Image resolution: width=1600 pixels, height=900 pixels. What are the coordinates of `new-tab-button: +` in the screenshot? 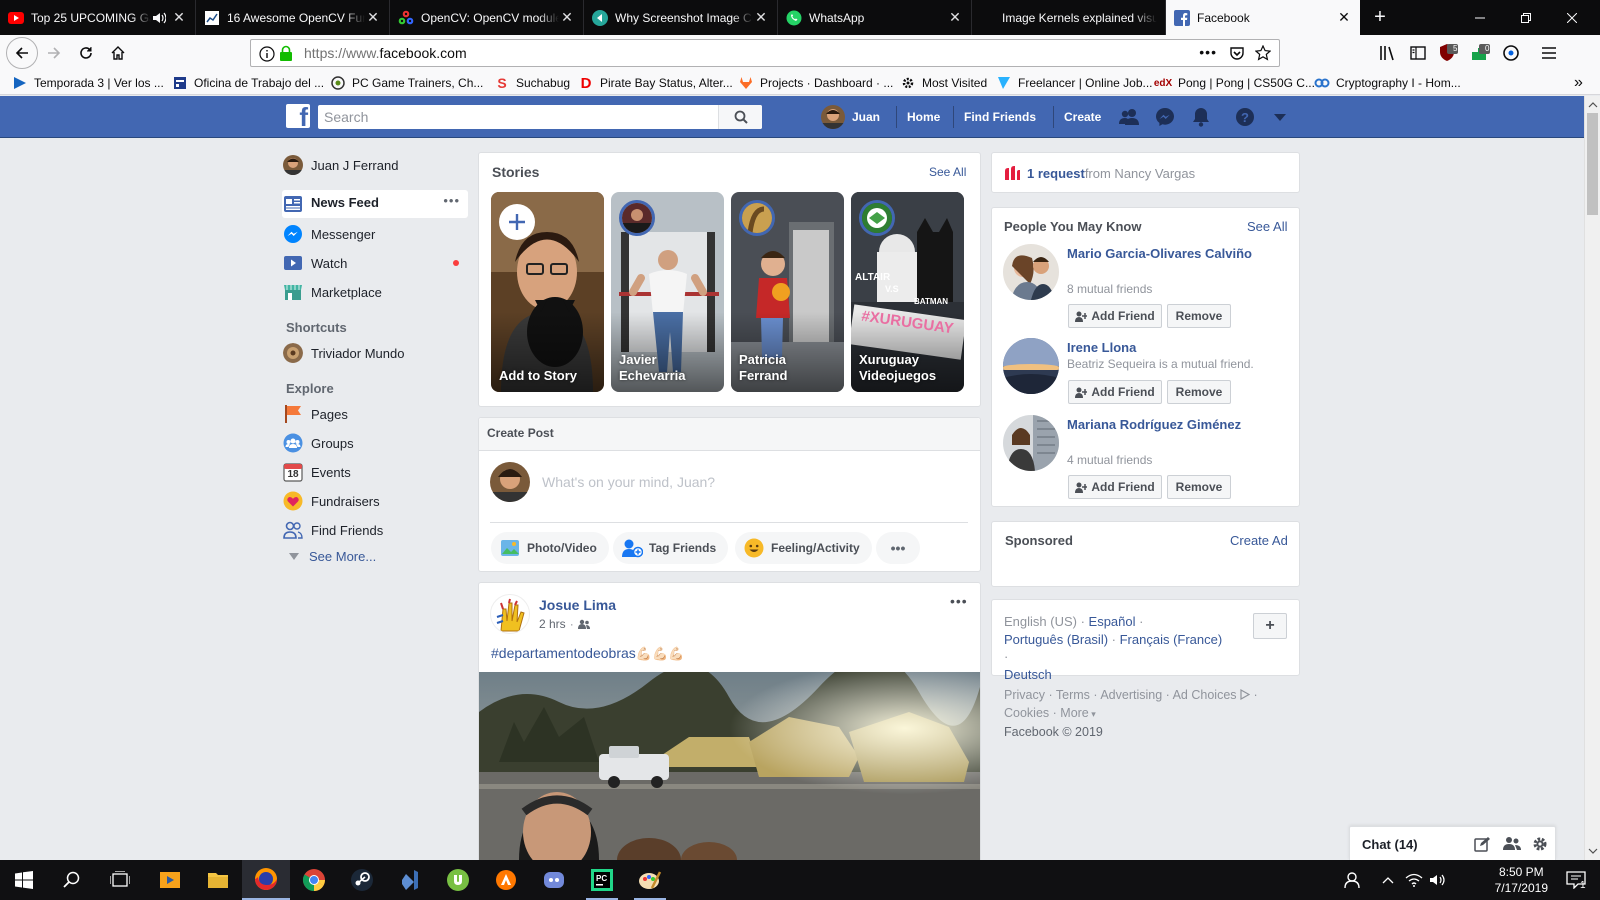 It's located at (1380, 17).